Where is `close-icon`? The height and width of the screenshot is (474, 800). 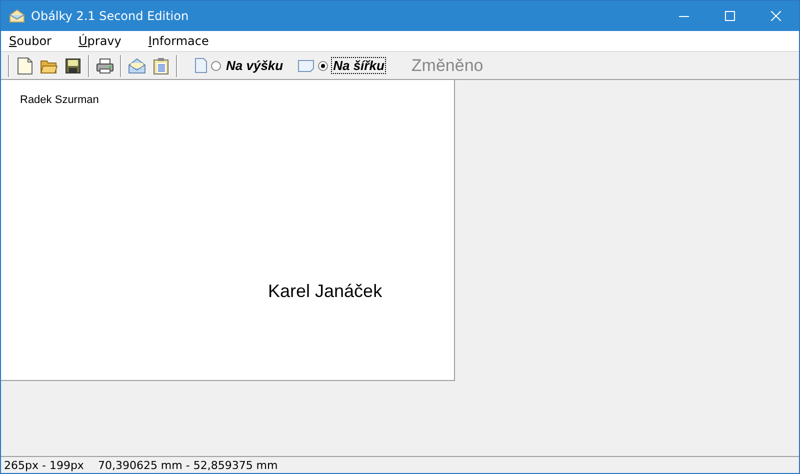
close-icon is located at coordinates (776, 16).